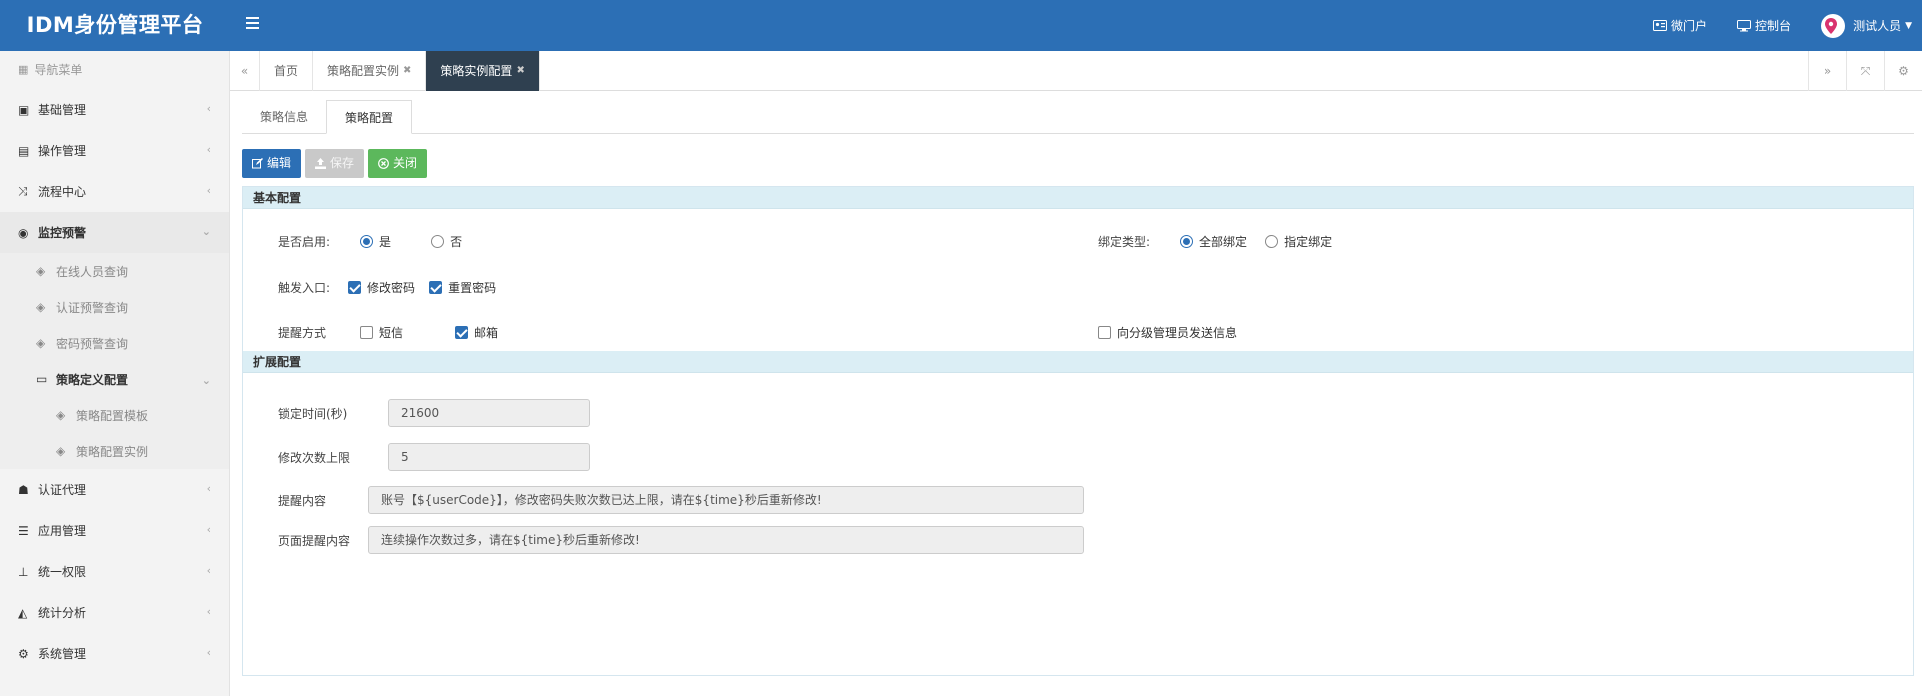 Image resolution: width=1922 pixels, height=696 pixels. Describe the element at coordinates (24, 150) in the screenshot. I see `book-icon: ▤` at that location.